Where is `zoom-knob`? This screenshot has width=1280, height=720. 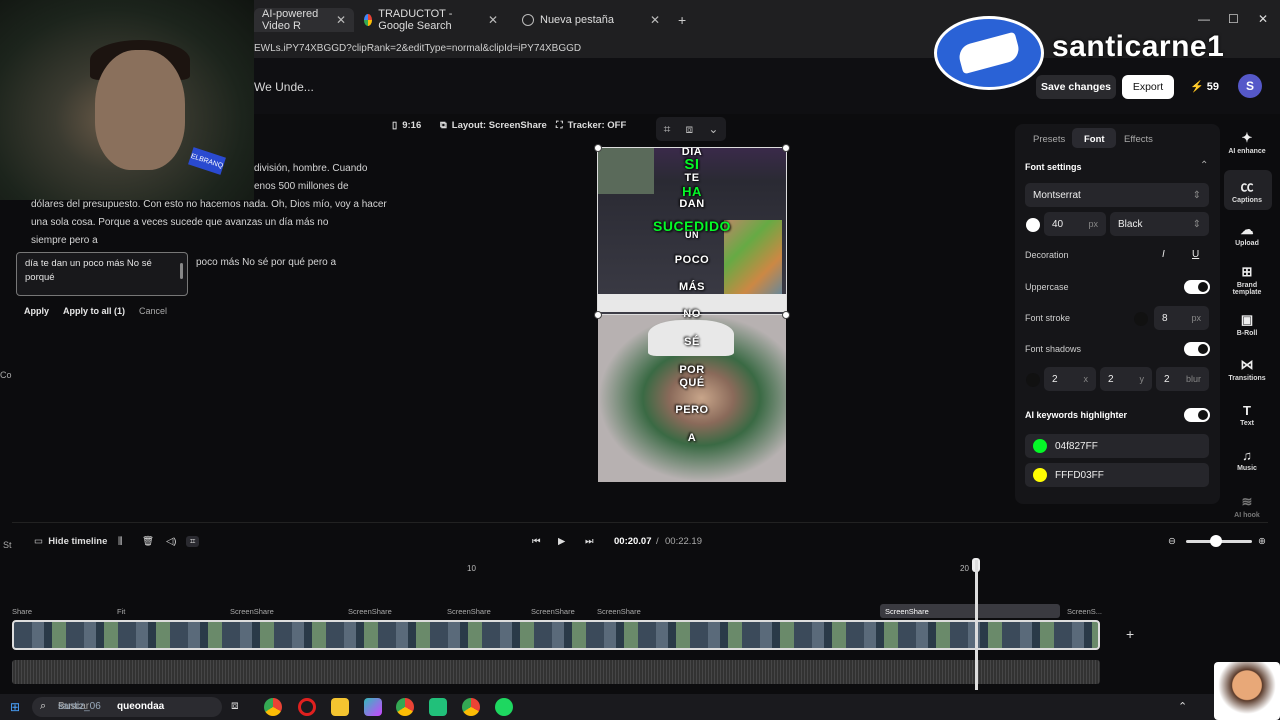
zoom-knob is located at coordinates (1216, 541).